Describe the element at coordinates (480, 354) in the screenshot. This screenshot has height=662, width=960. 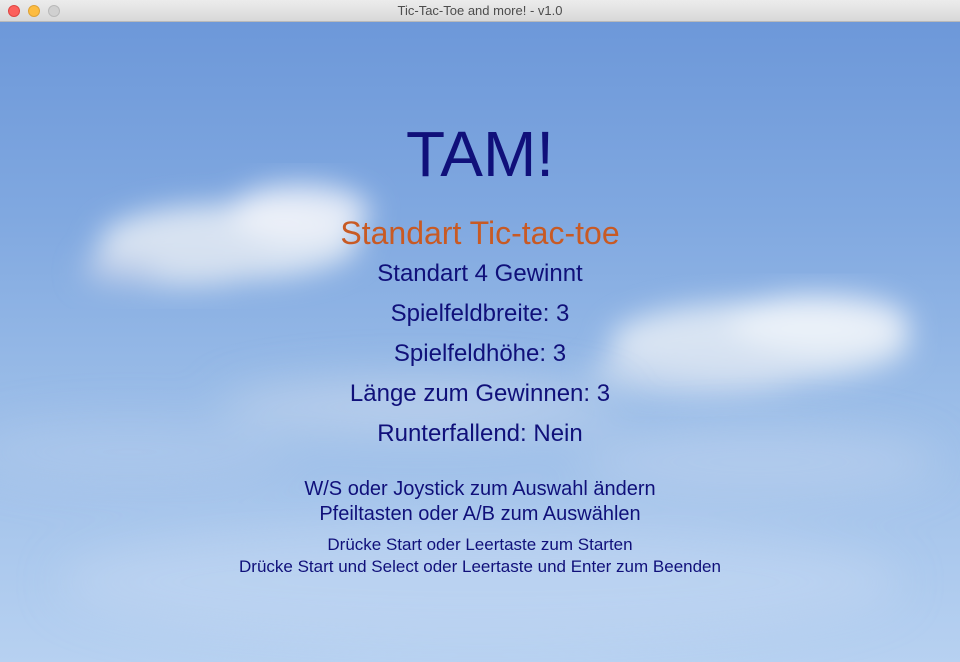
I see `menu-item-board-height: Spielfeldhöhe: 3` at that location.